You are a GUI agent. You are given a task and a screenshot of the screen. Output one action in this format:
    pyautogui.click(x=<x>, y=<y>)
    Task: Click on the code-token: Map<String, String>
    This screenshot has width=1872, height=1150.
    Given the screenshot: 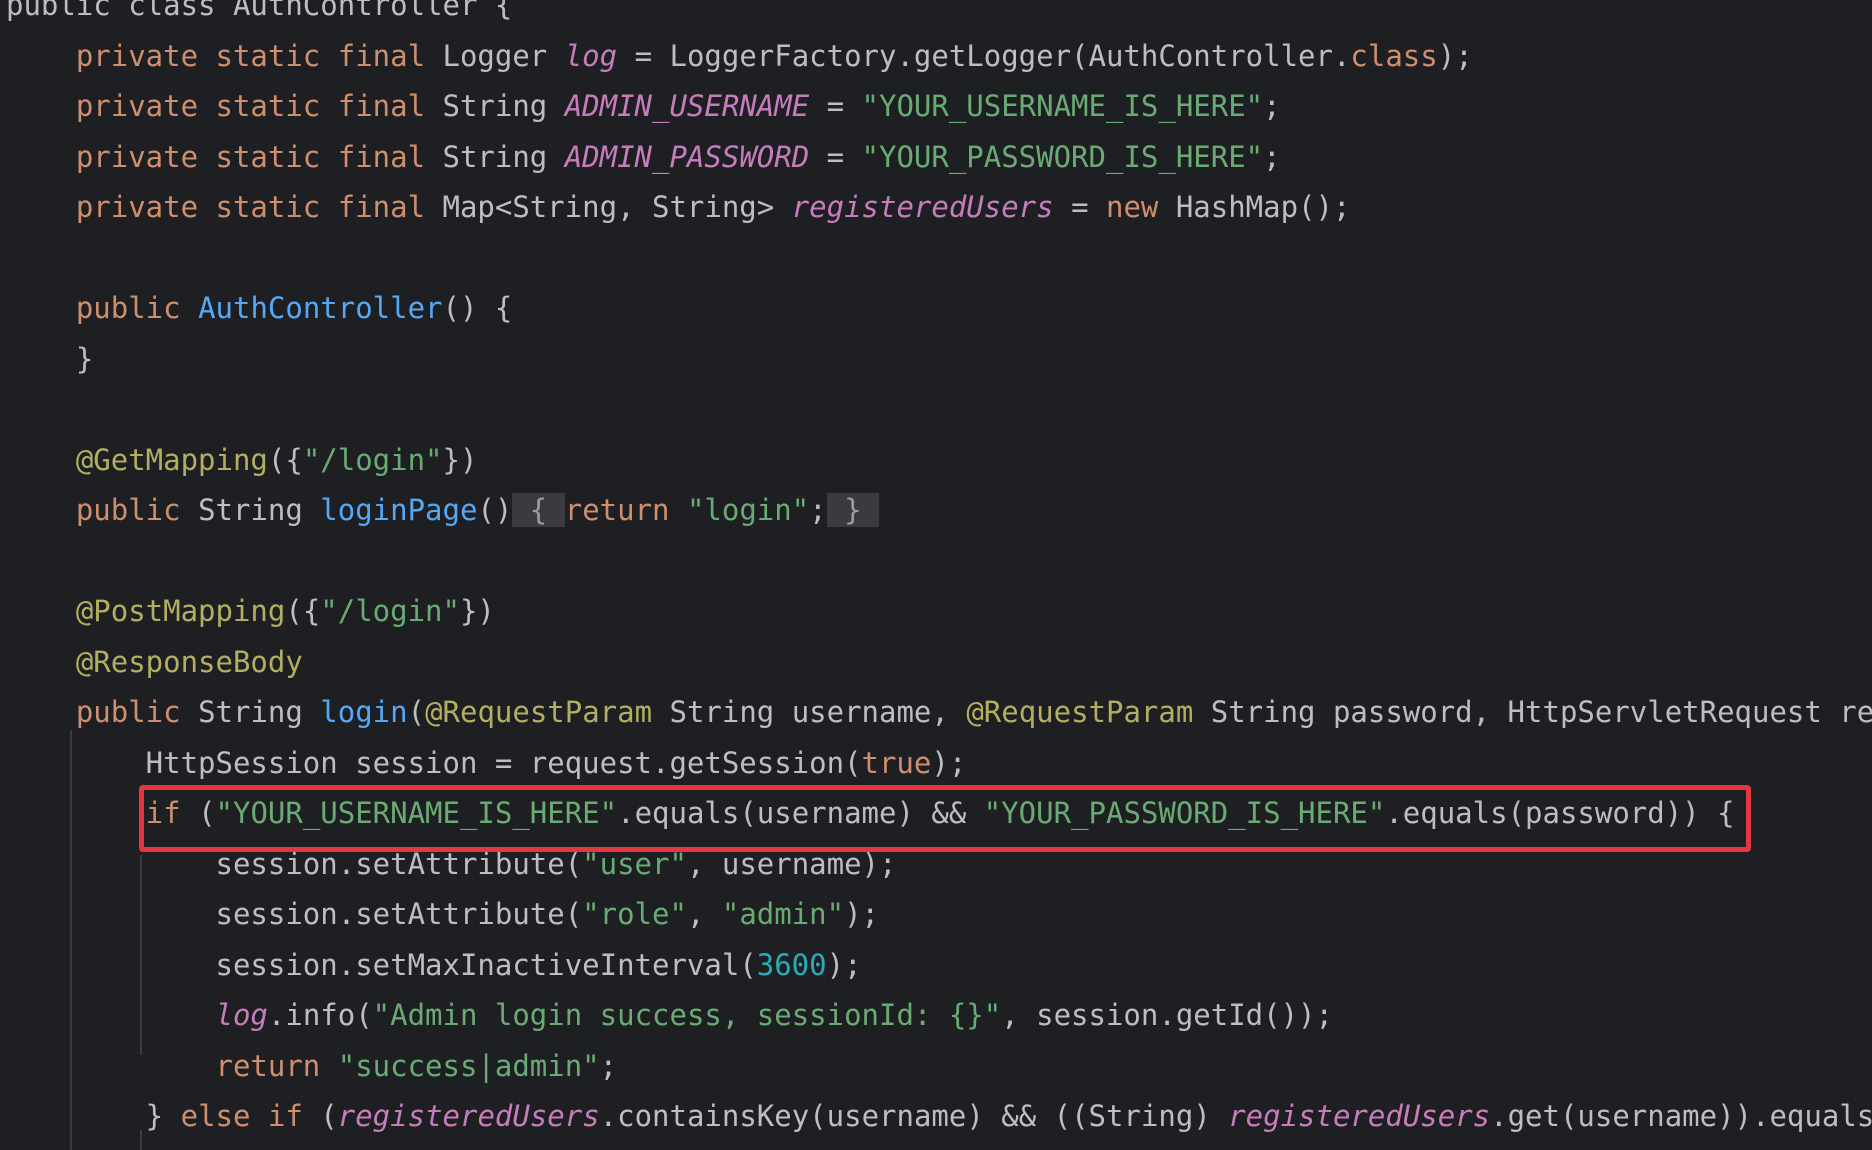 What is the action you would take?
    pyautogui.click(x=617, y=207)
    